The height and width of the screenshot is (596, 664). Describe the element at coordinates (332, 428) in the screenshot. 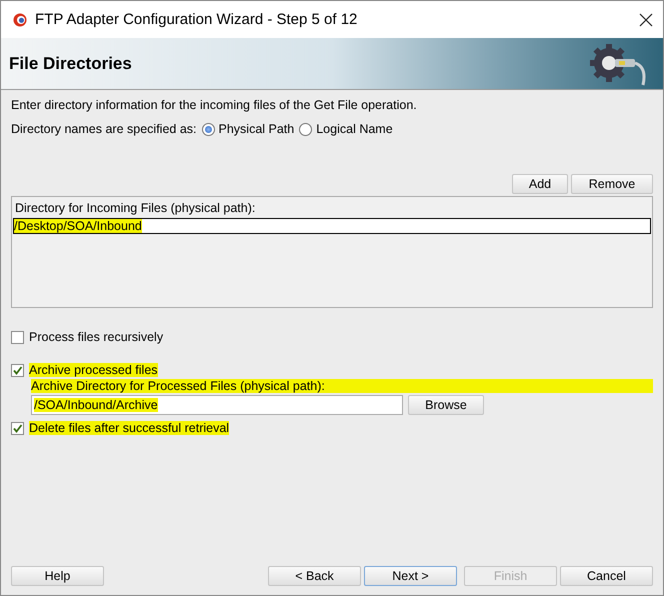

I see `checkbox-option: Delete files after successful retrieval` at that location.